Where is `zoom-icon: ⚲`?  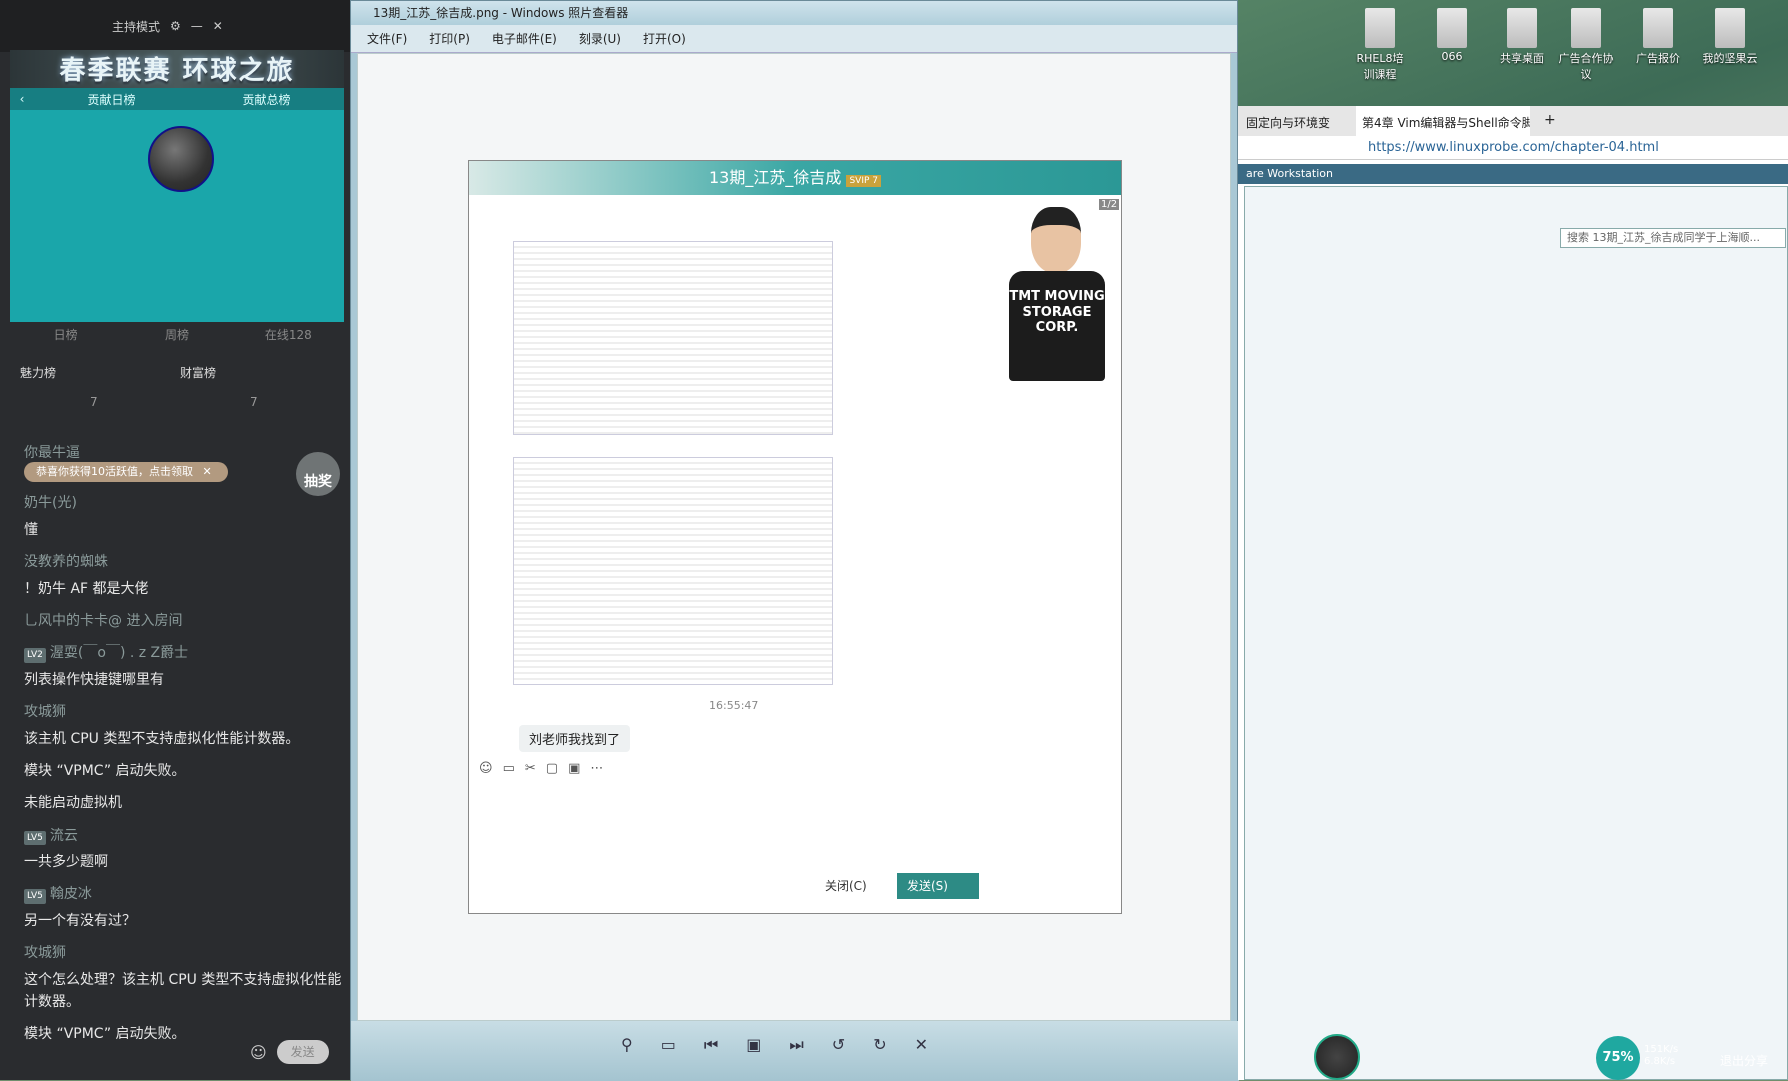
zoom-icon: ⚲ is located at coordinates (627, 1045).